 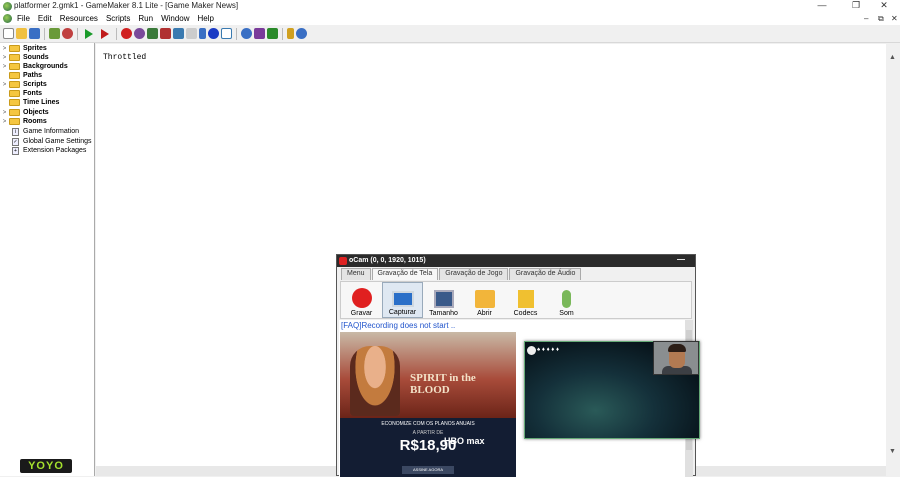 I want to click on capture-icon, so click(x=402, y=299).